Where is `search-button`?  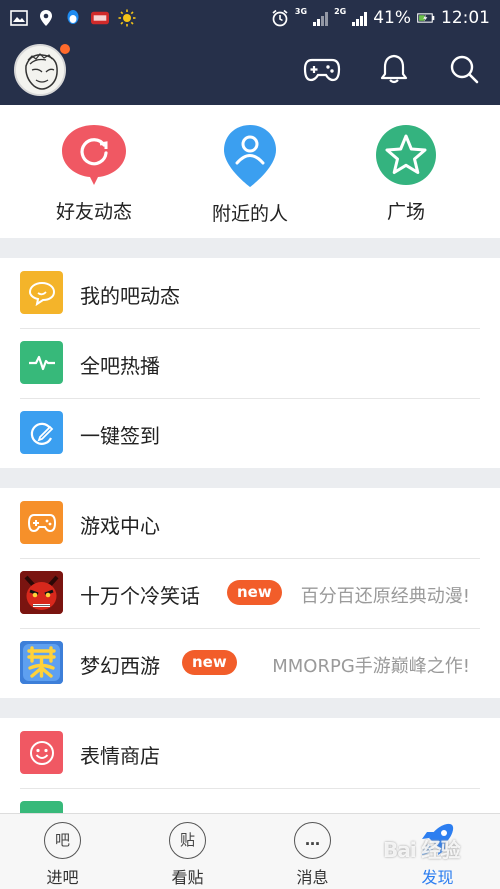
search-button is located at coordinates (464, 71).